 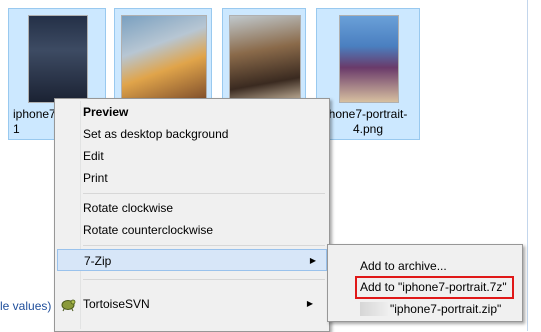 I want to click on menu-item-print: Print, so click(x=203, y=178).